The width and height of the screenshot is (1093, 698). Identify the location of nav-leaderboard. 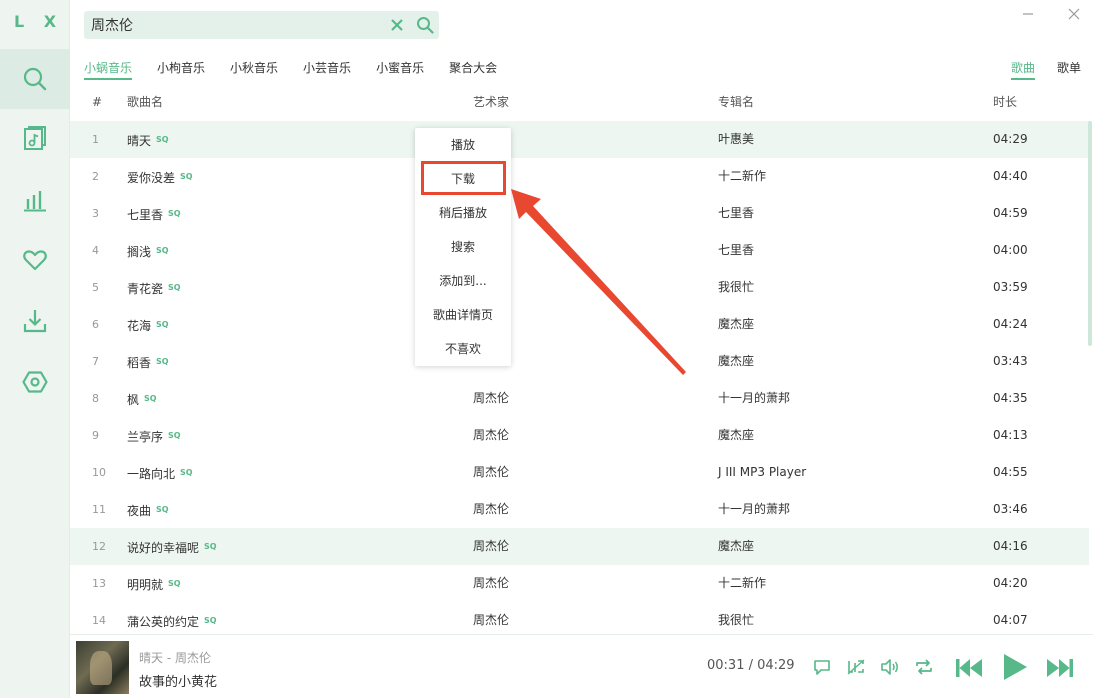
(35, 200).